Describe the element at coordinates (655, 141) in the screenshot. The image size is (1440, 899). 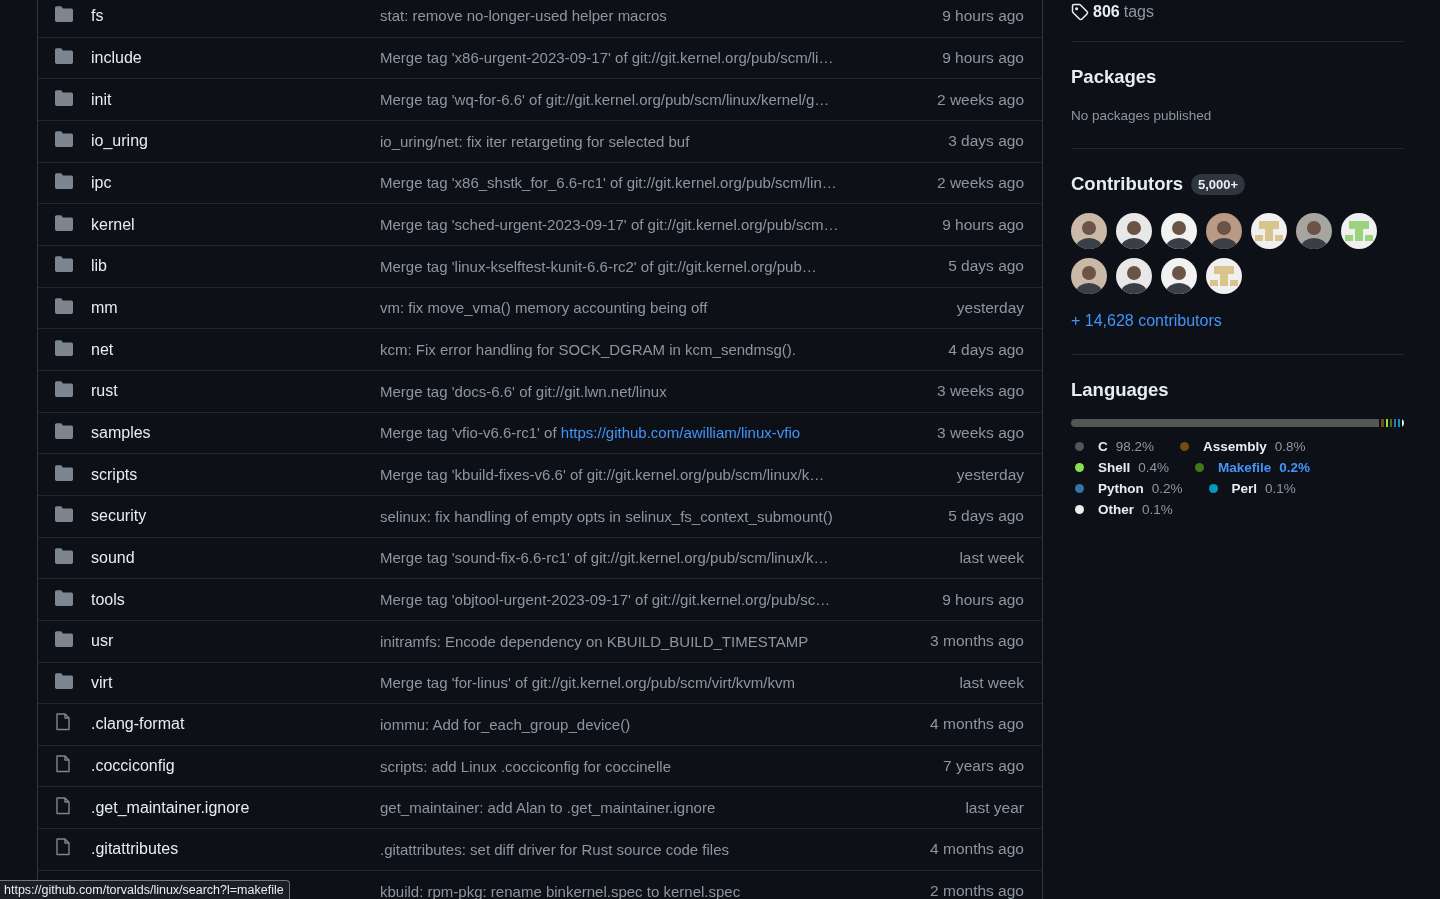
I see `commit-message: io_uring/net: fix iter retargeting for selected buf` at that location.